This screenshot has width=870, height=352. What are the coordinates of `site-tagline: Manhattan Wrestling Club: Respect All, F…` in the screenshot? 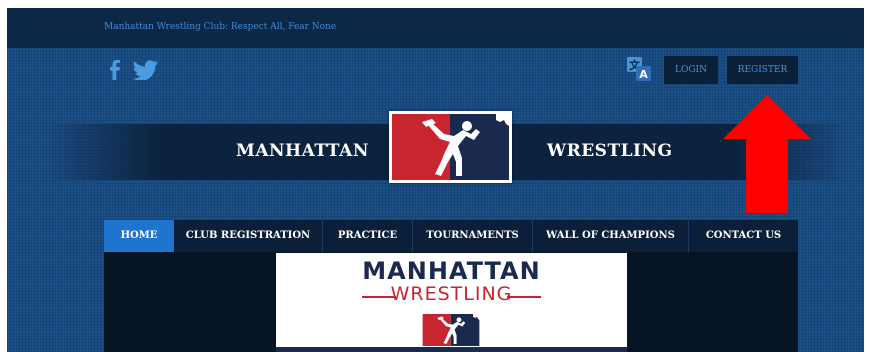 It's located at (220, 27).